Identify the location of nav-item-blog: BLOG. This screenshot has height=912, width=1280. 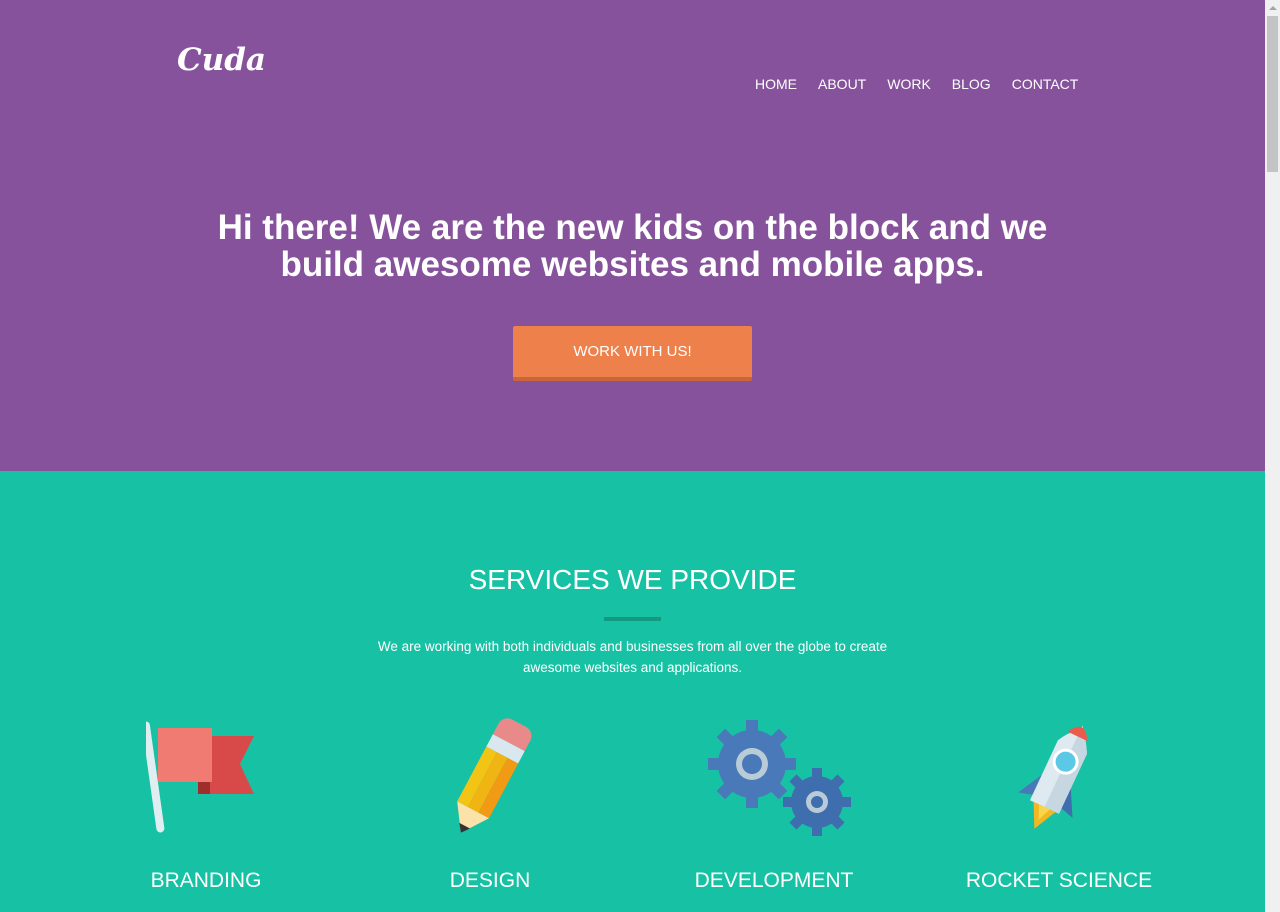
(971, 84).